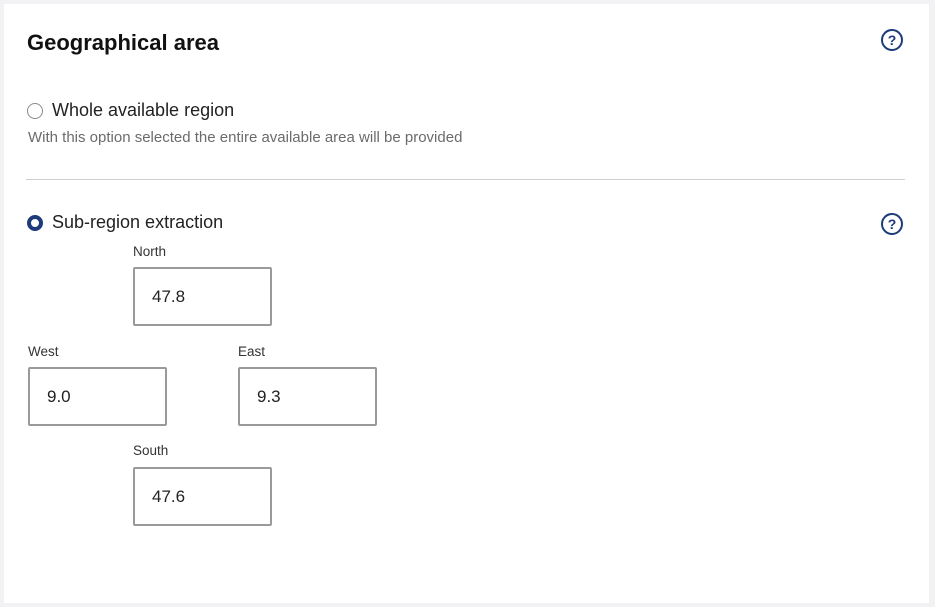 The height and width of the screenshot is (607, 935). I want to click on help-icon: ?, so click(892, 40).